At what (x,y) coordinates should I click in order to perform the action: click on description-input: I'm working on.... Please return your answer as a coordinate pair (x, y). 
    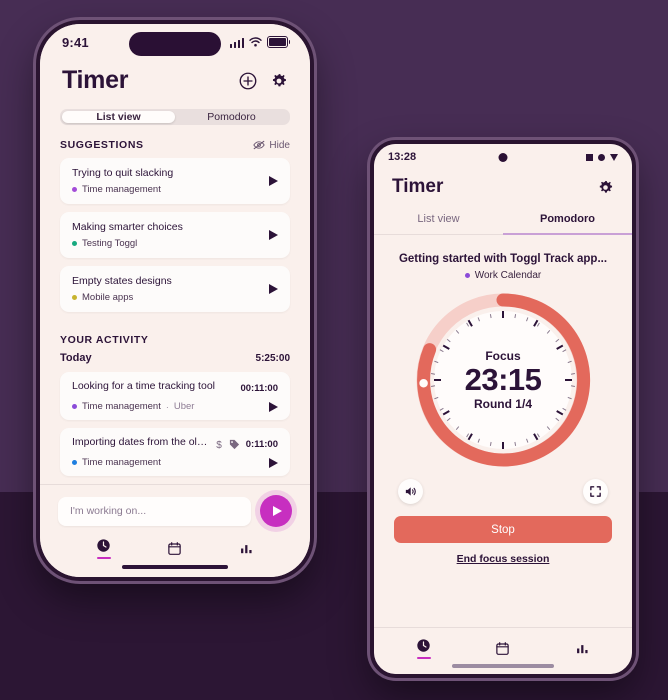
    Looking at the image, I should click on (154, 511).